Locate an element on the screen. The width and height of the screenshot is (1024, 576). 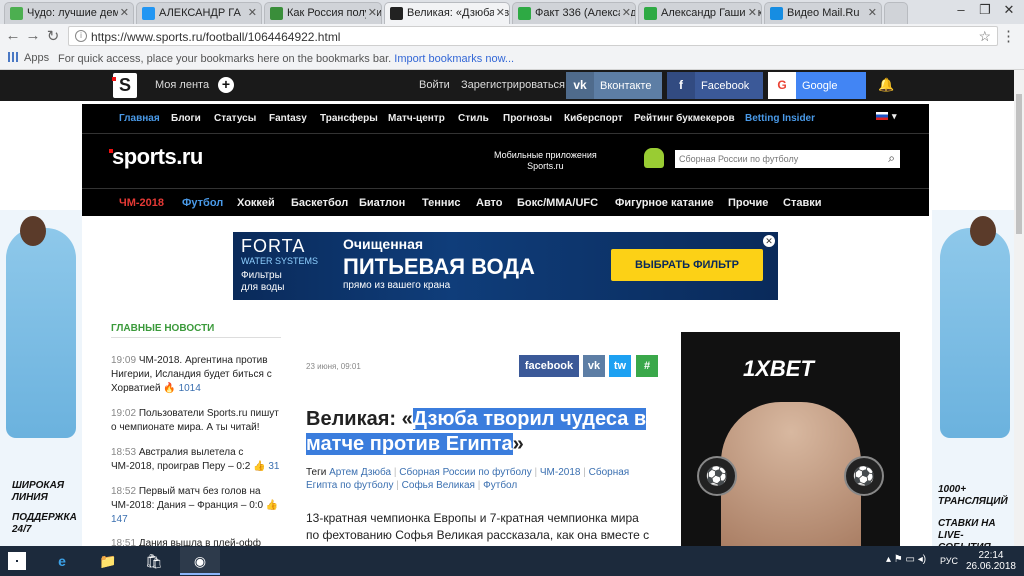
minimize-icon: – is located at coordinates (961, 11).